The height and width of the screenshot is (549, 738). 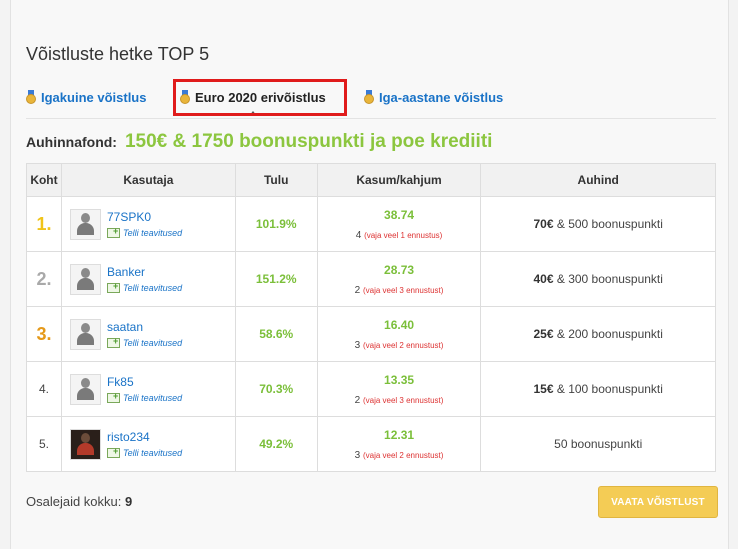 I want to click on yield-cell: 58.6%, so click(x=276, y=334).